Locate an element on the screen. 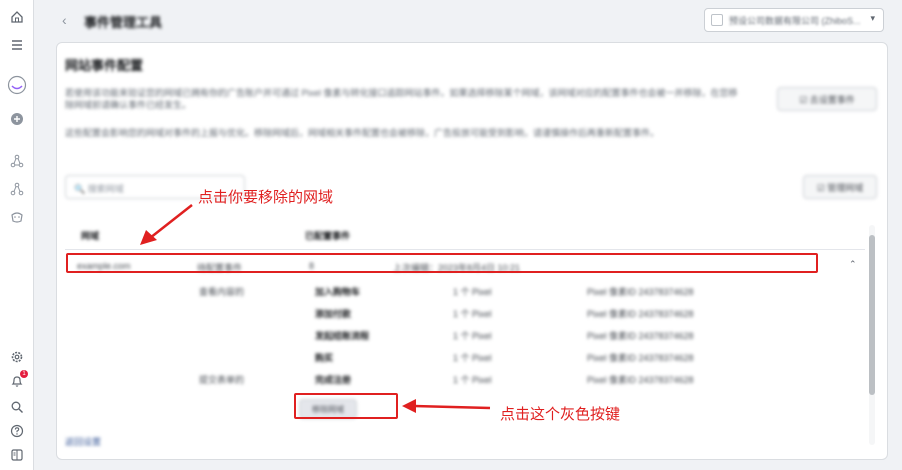 The height and width of the screenshot is (470, 902). event-name: 购买 is located at coordinates (324, 358).